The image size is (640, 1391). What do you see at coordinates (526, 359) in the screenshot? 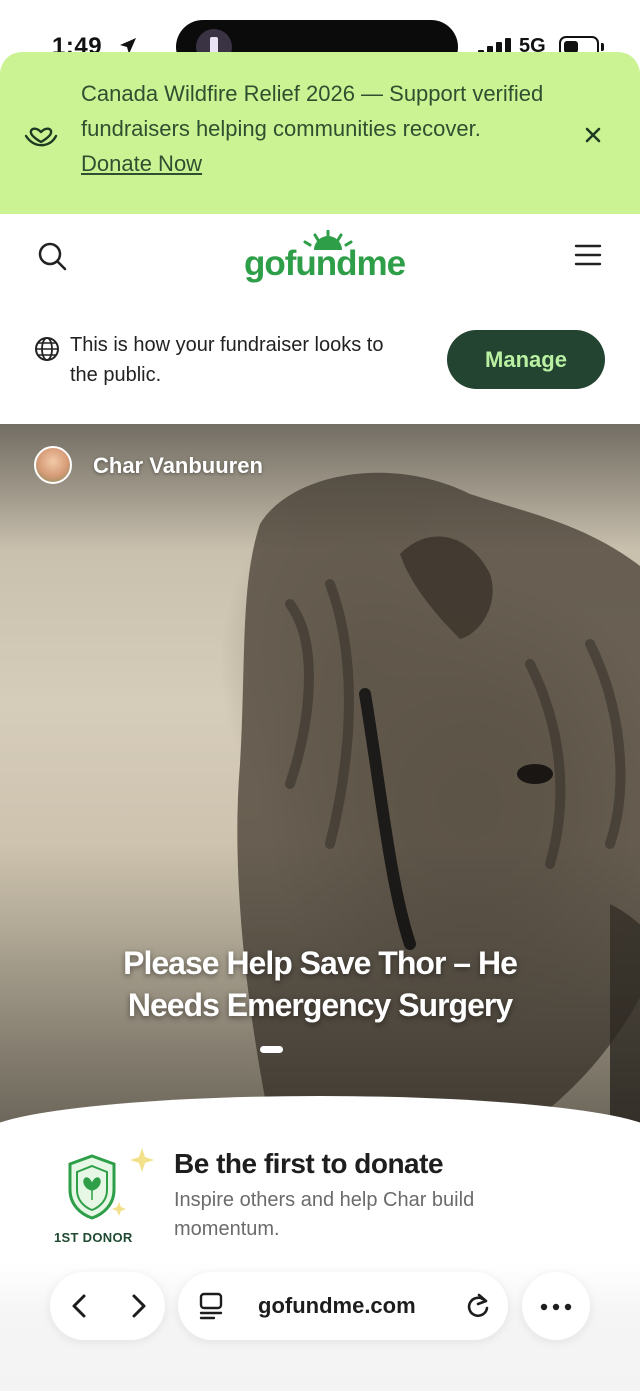
I see `manage-button: Manage` at bounding box center [526, 359].